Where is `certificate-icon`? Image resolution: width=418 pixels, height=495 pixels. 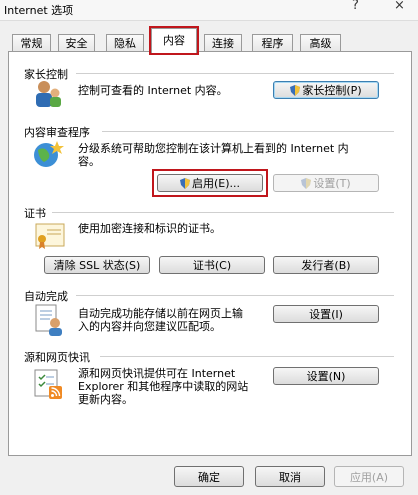 certificate-icon is located at coordinates (50, 236).